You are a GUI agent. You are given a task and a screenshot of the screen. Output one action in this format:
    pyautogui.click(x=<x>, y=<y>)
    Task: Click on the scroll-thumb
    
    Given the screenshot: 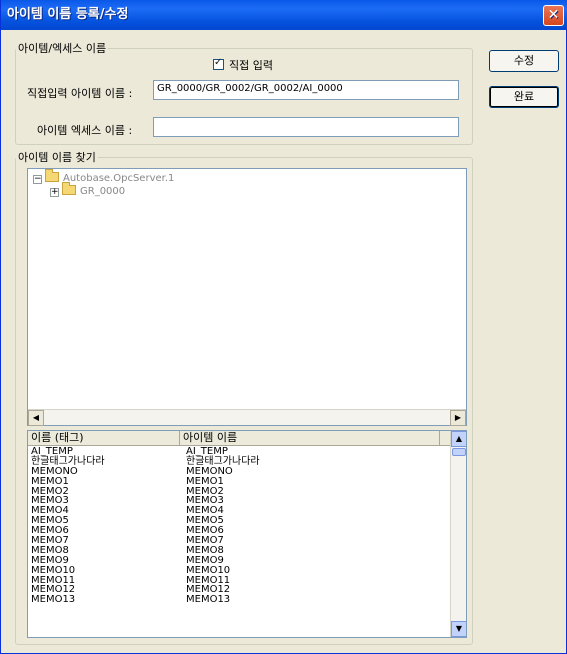 What is the action you would take?
    pyautogui.click(x=459, y=452)
    